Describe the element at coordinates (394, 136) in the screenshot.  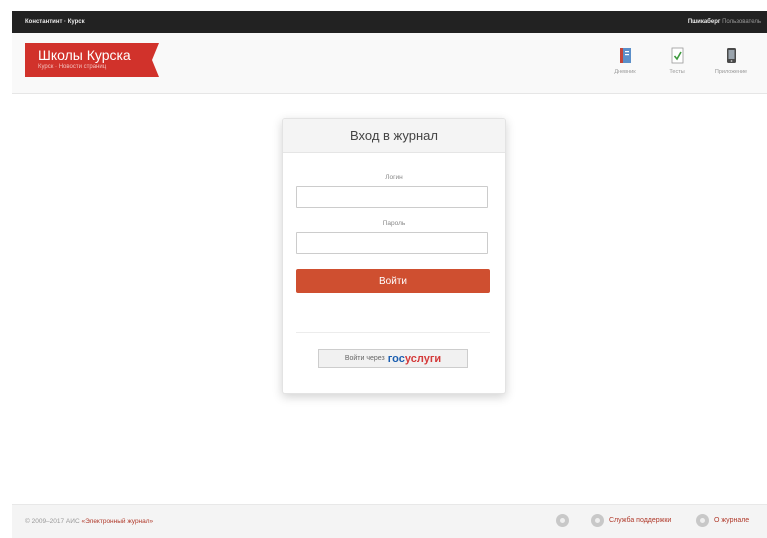
I see `login-card-title: Вход в журнал` at that location.